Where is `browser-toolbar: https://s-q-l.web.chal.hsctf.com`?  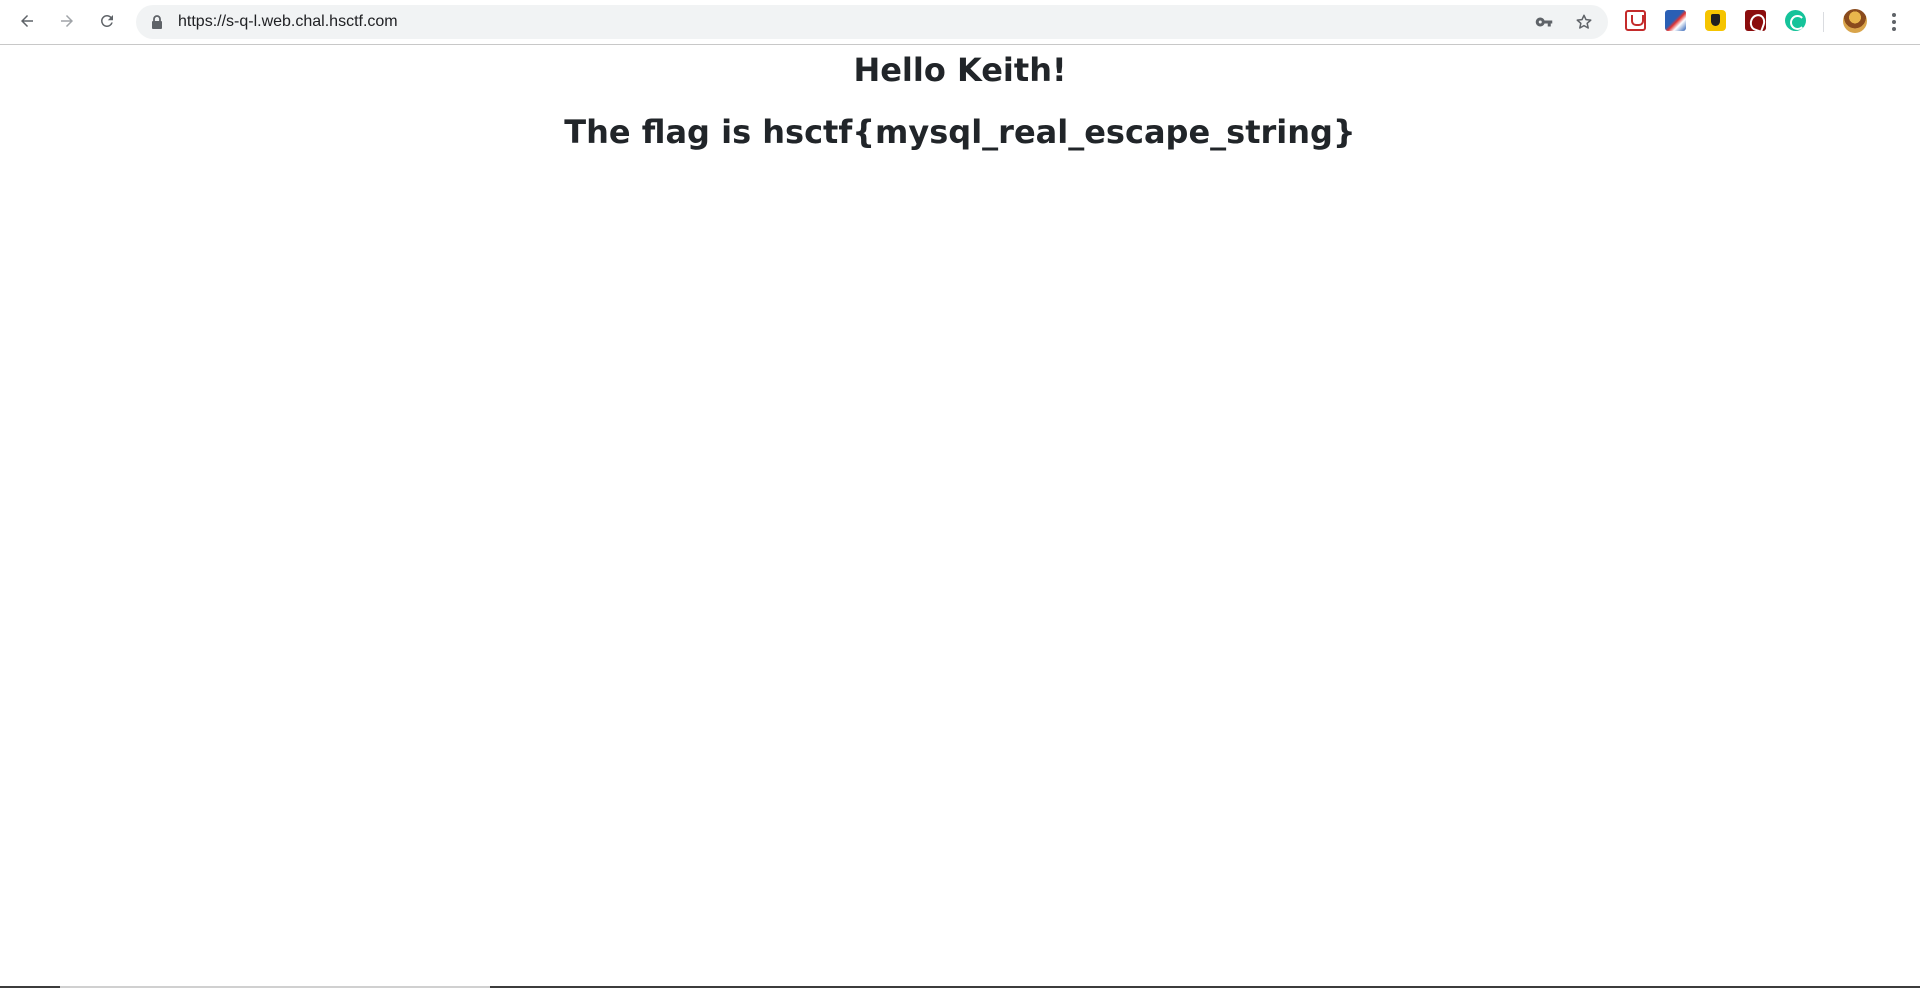
browser-toolbar: https://s-q-l.web.chal.hsctf.com is located at coordinates (960, 22).